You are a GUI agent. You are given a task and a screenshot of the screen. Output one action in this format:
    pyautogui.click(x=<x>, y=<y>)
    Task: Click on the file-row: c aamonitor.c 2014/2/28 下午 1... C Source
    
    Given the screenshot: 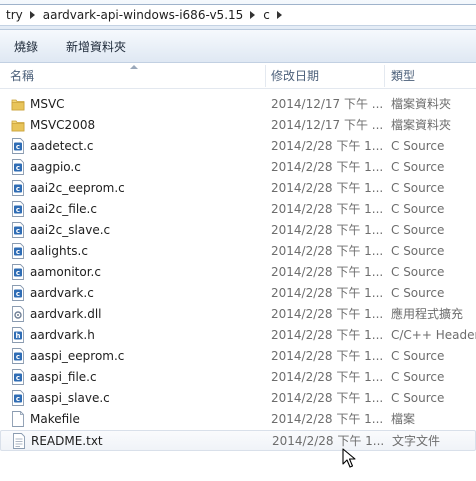 What is the action you would take?
    pyautogui.click(x=238, y=272)
    